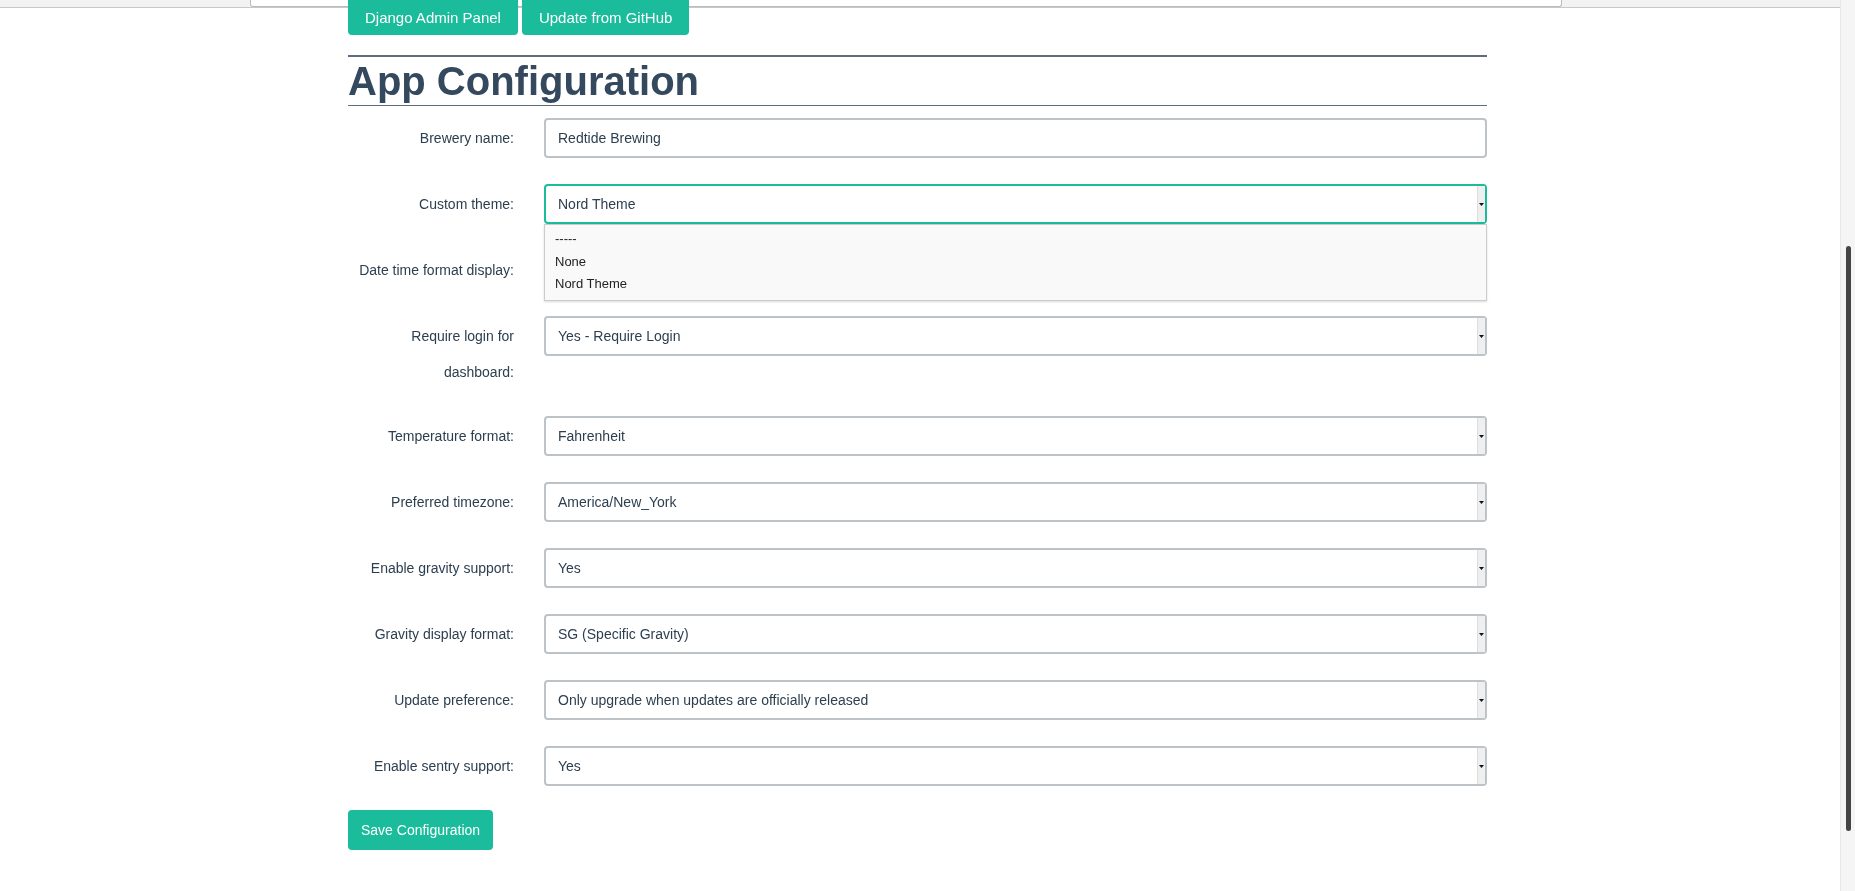 This screenshot has width=1855, height=891. I want to click on field-label: Gravity display format:, so click(443, 634).